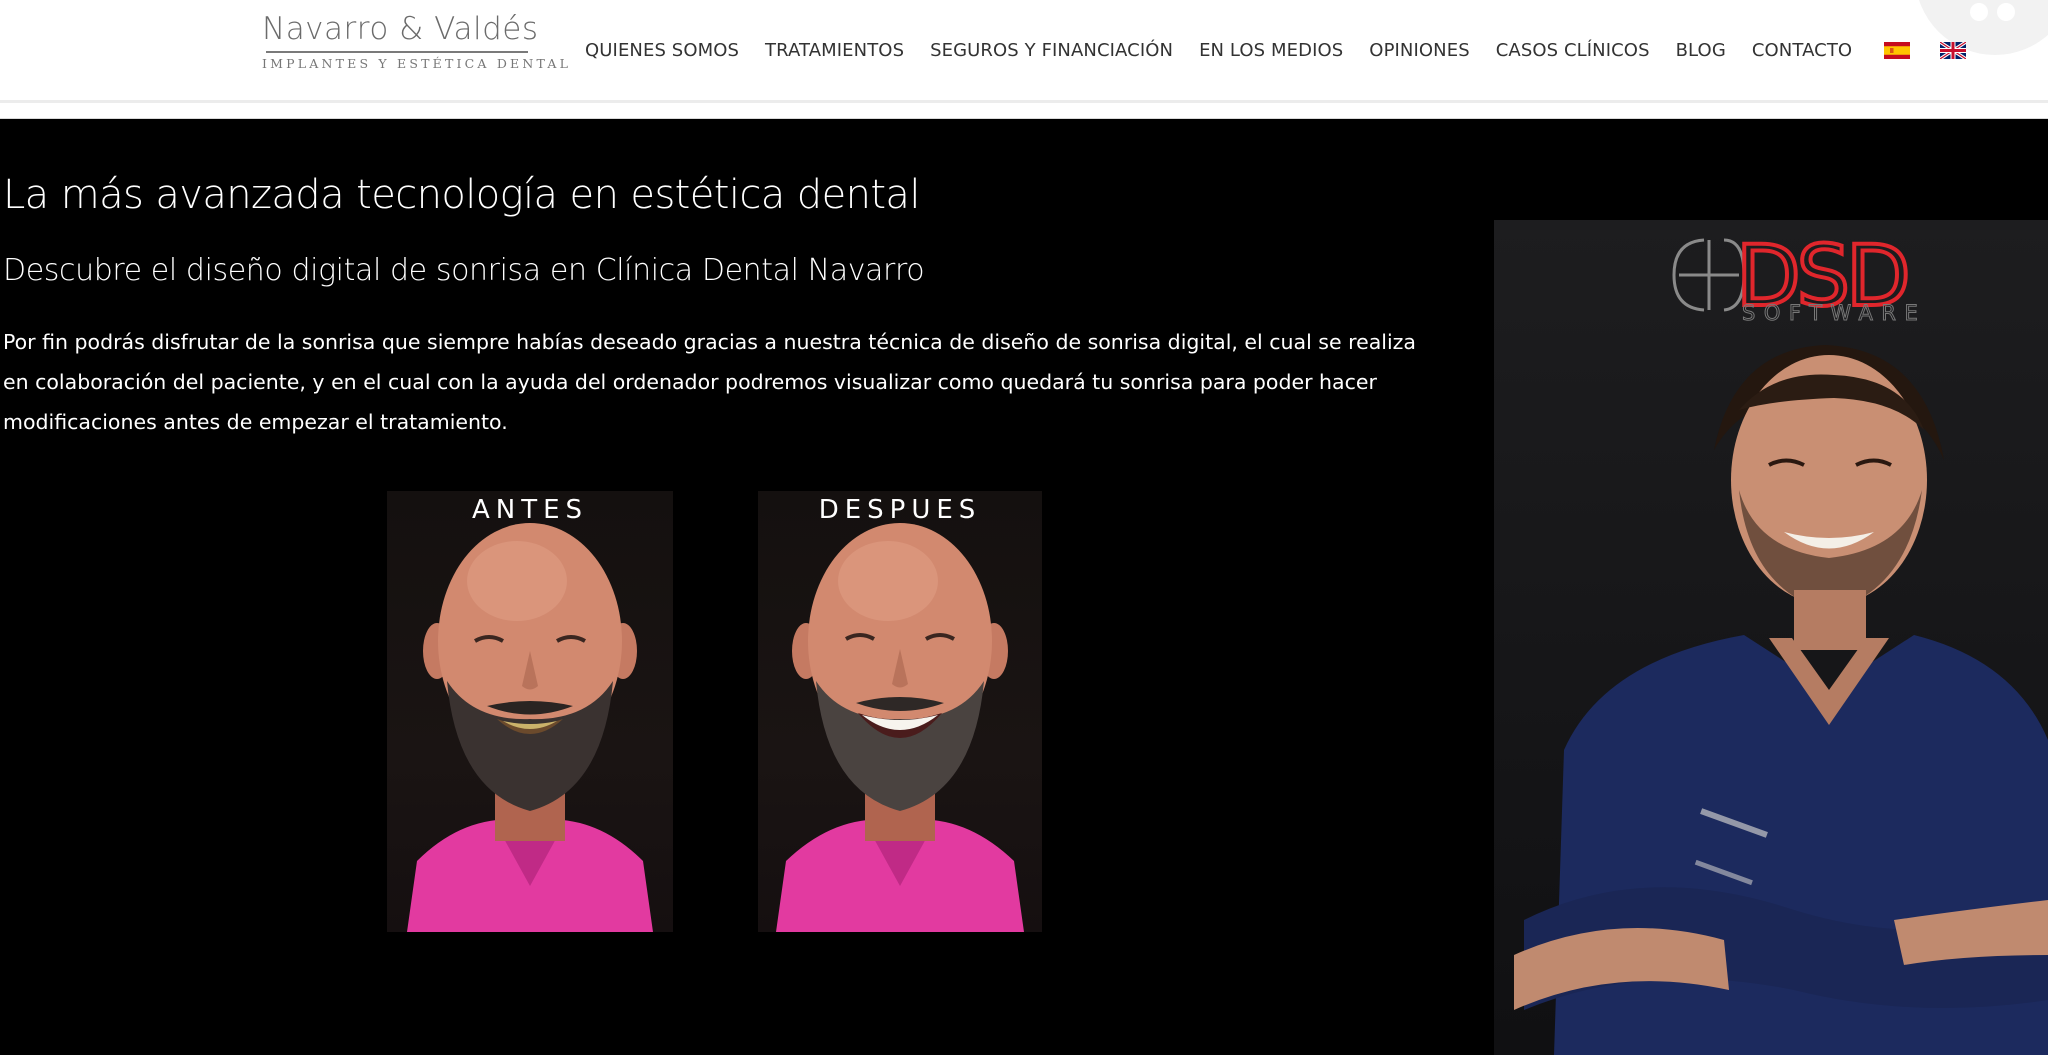 This screenshot has width=2048, height=1055. Describe the element at coordinates (834, 50) in the screenshot. I see `nav-item-tratamientos: TRATAMIENTOS` at that location.